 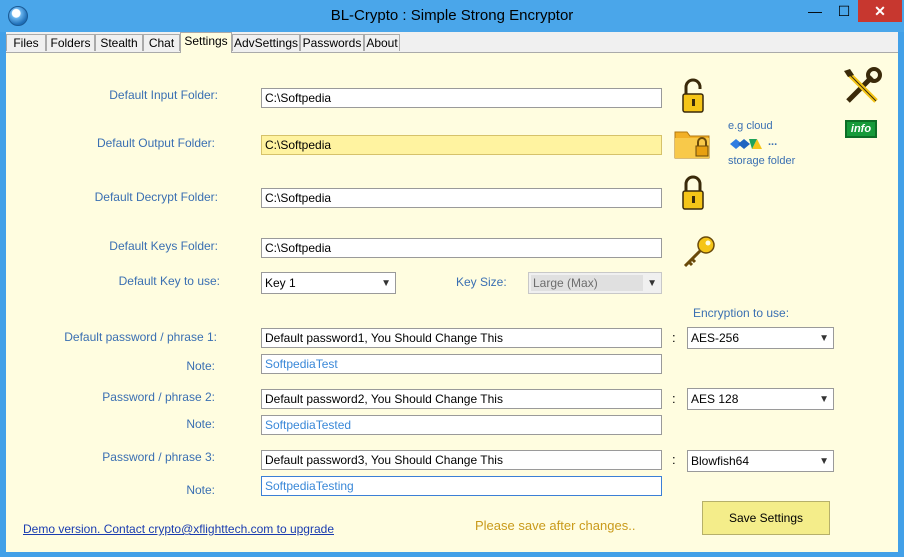 What do you see at coordinates (158, 457) in the screenshot?
I see `password3-label: Password / phrase 3:` at bounding box center [158, 457].